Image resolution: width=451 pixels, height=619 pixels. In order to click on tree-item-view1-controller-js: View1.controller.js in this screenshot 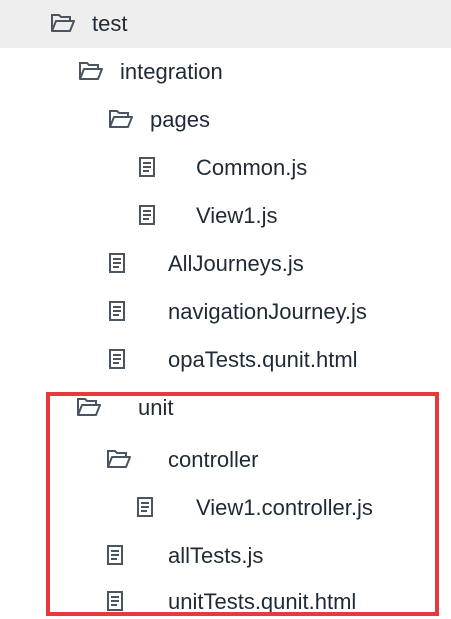, I will do `click(225, 508)`.